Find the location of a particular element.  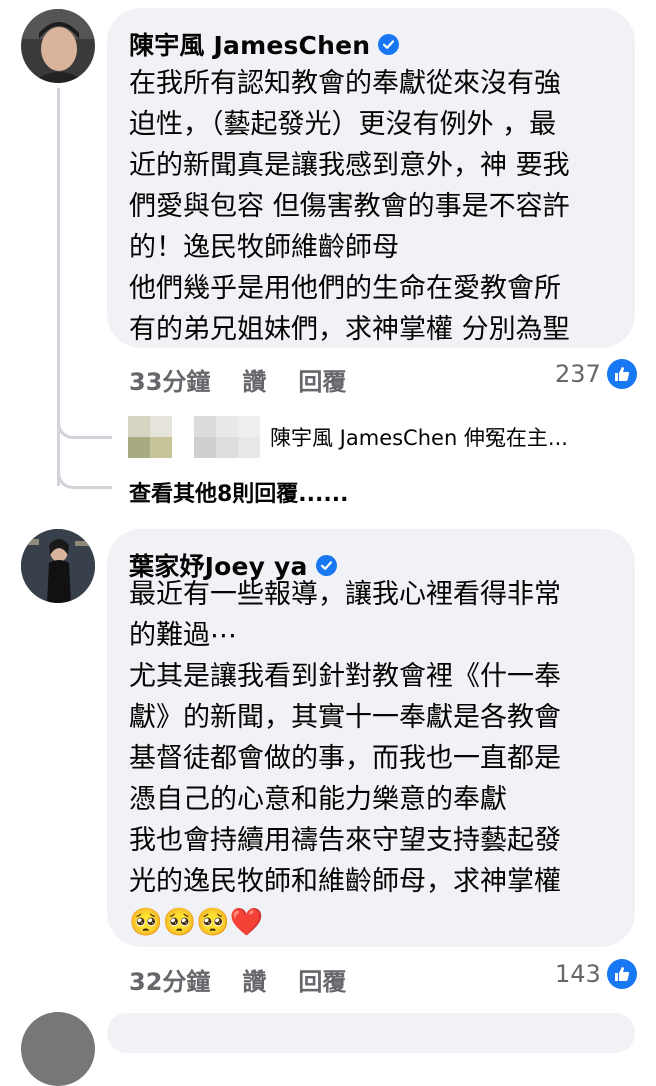

comment-line: 迫性，（藝起發光）更沒有例外 ，最 is located at coordinates (343, 124).